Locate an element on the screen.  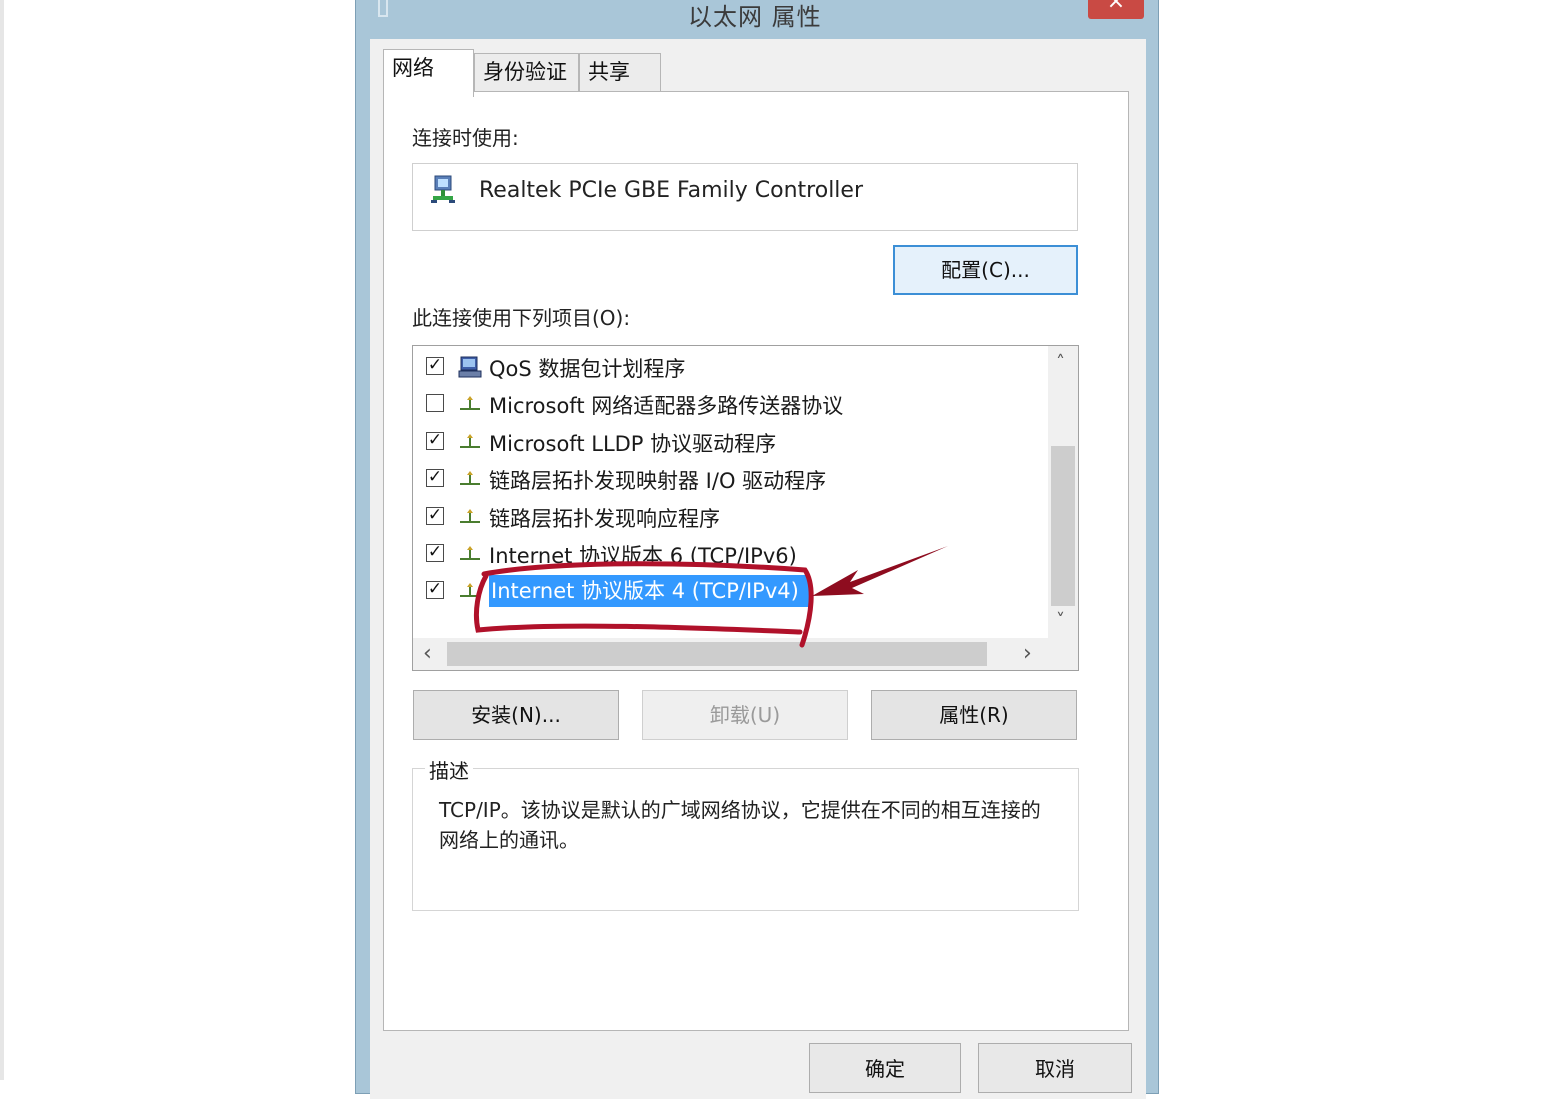
items-label: 此连接使用下列项目(O): is located at coordinates (521, 318).